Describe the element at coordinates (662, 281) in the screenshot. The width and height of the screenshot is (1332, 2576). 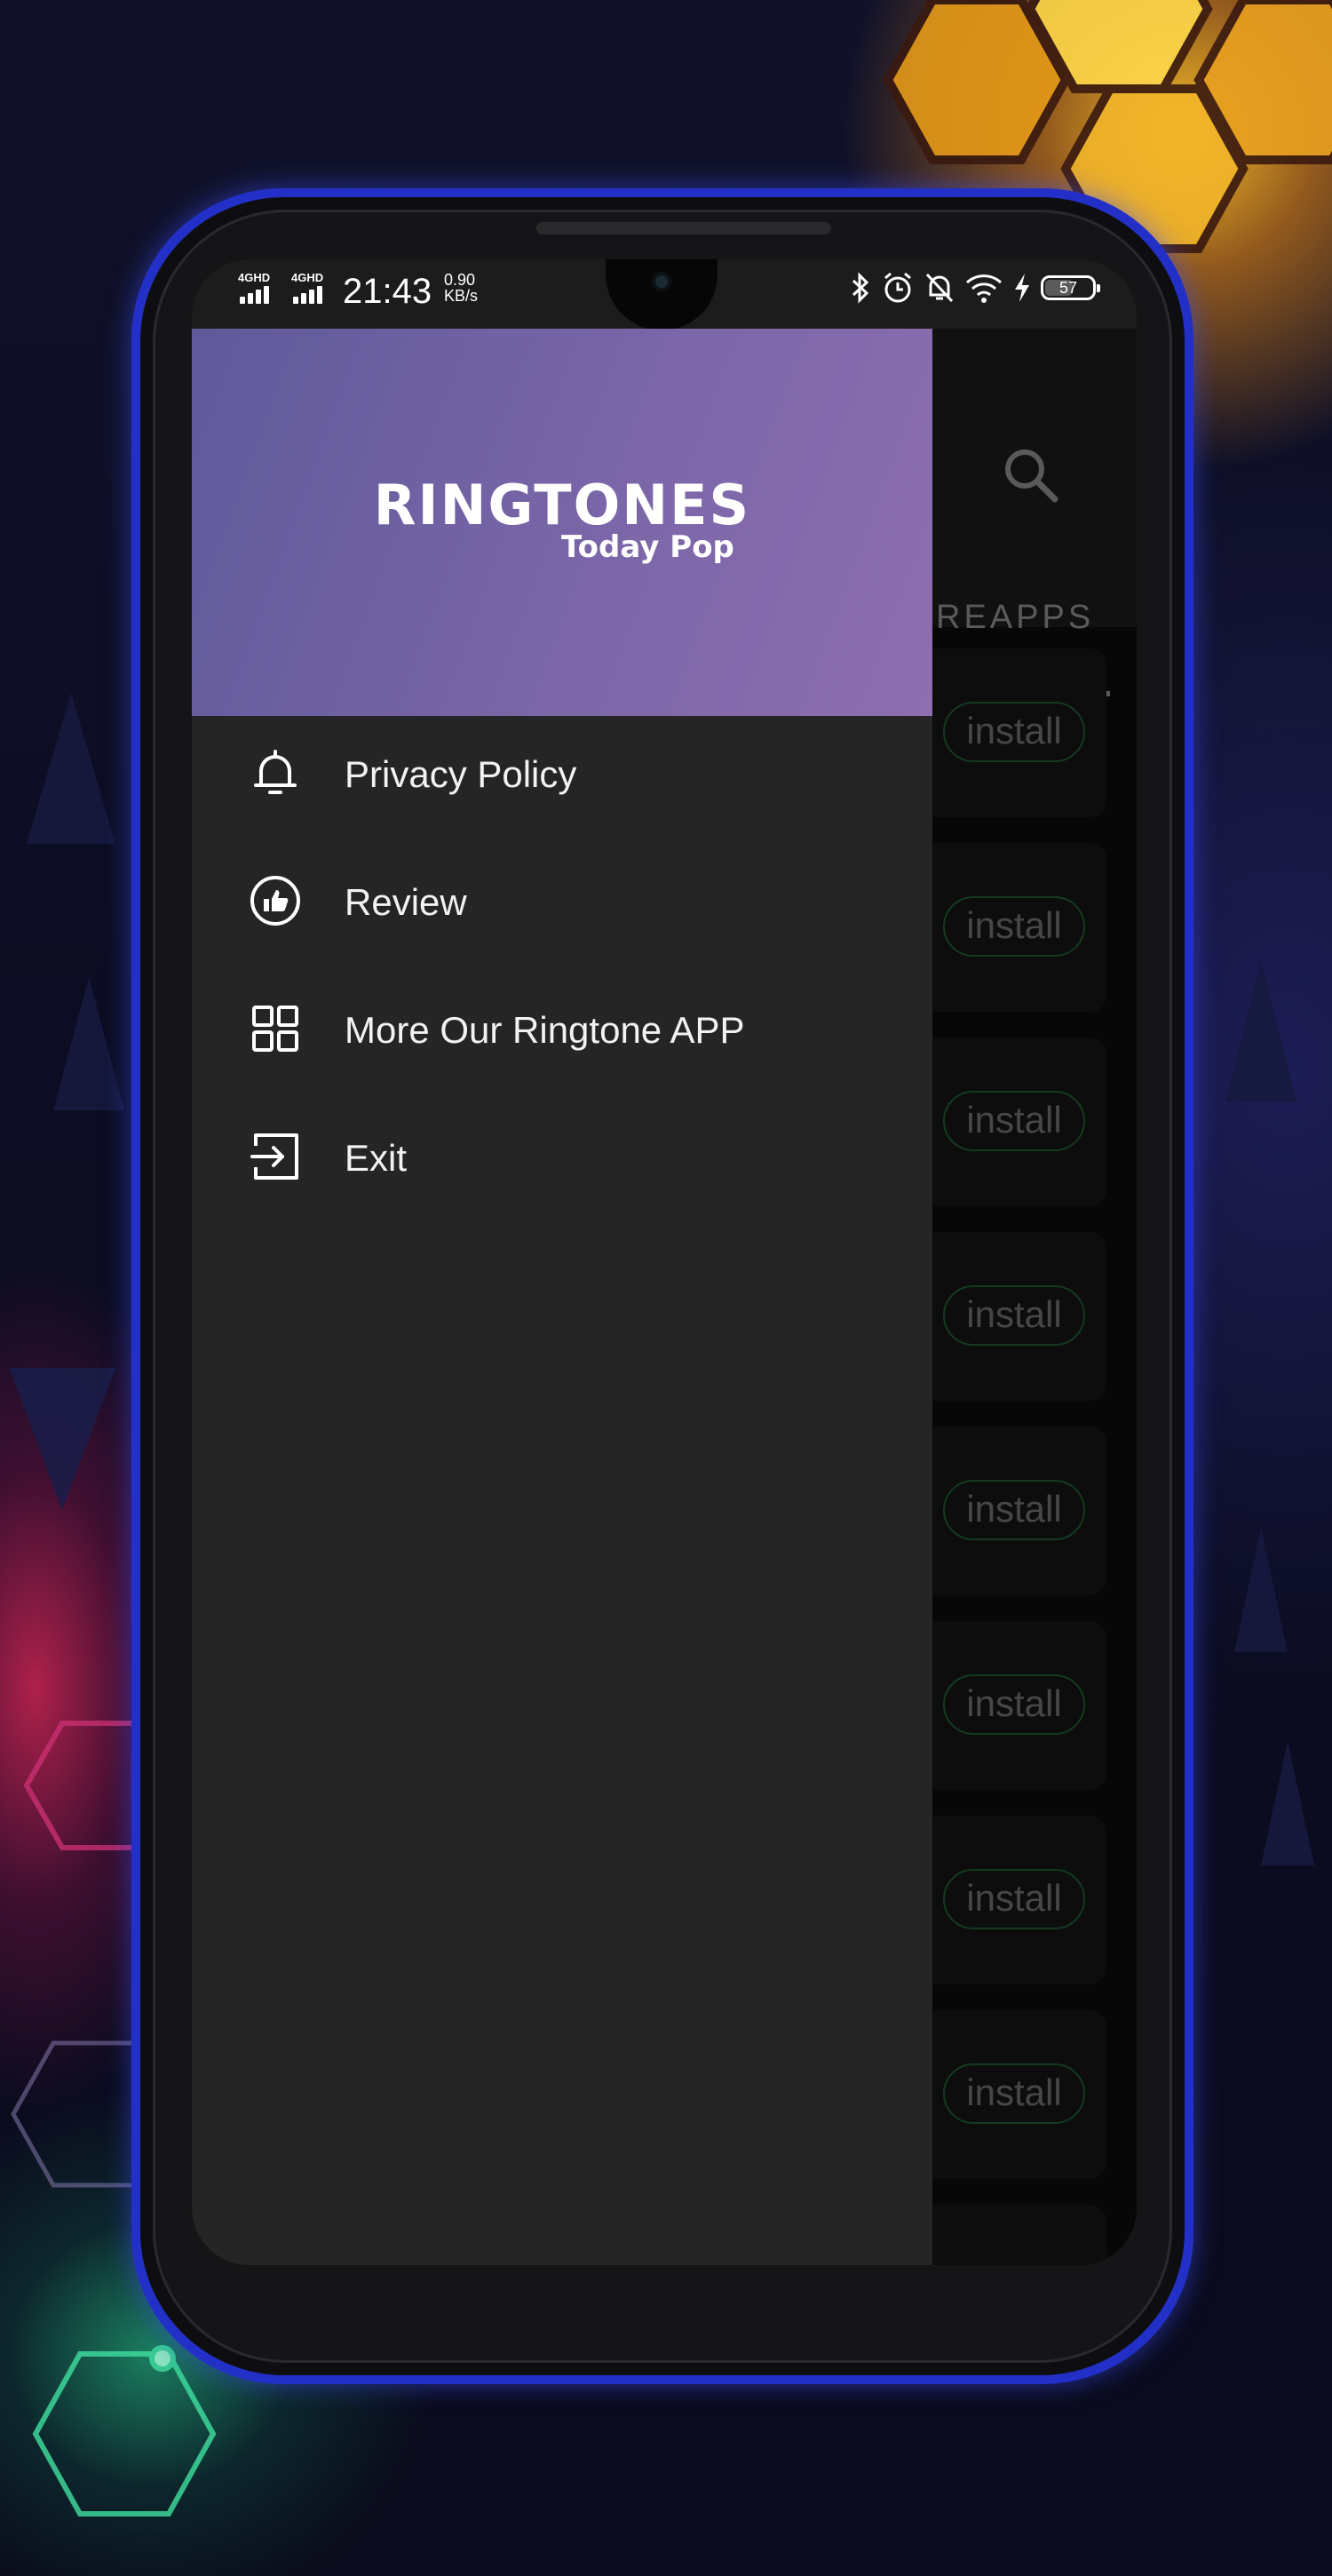
I see `front-camera` at that location.